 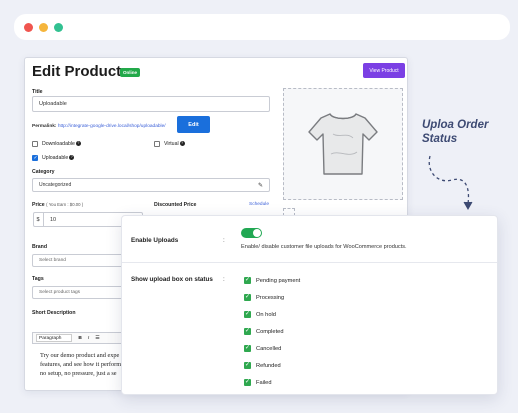 What do you see at coordinates (264, 331) in the screenshot?
I see `status-item-completed: Completed` at bounding box center [264, 331].